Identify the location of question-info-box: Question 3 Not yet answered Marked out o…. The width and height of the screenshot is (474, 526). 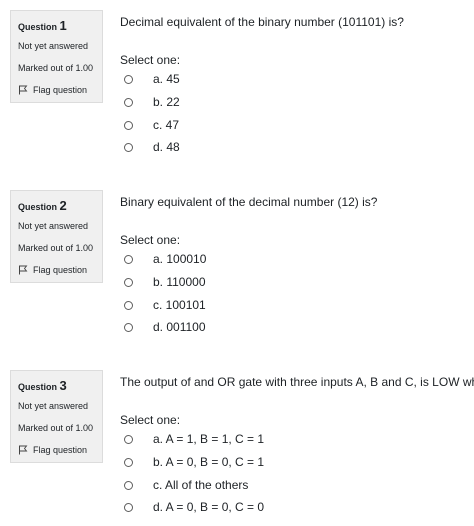
(56, 416).